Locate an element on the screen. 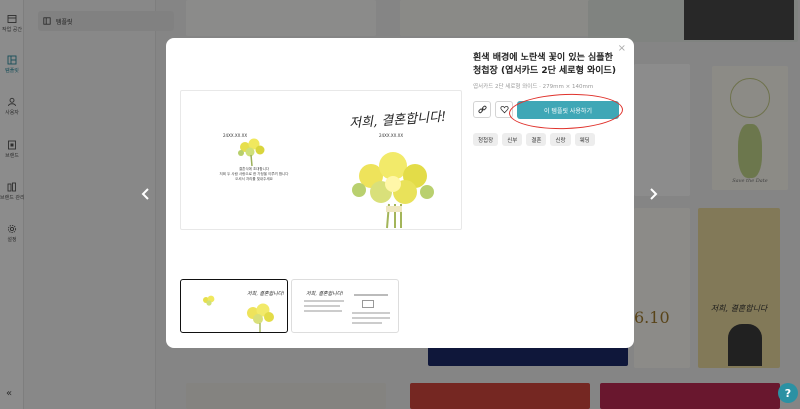  tag-chip: 결혼 is located at coordinates (536, 139).